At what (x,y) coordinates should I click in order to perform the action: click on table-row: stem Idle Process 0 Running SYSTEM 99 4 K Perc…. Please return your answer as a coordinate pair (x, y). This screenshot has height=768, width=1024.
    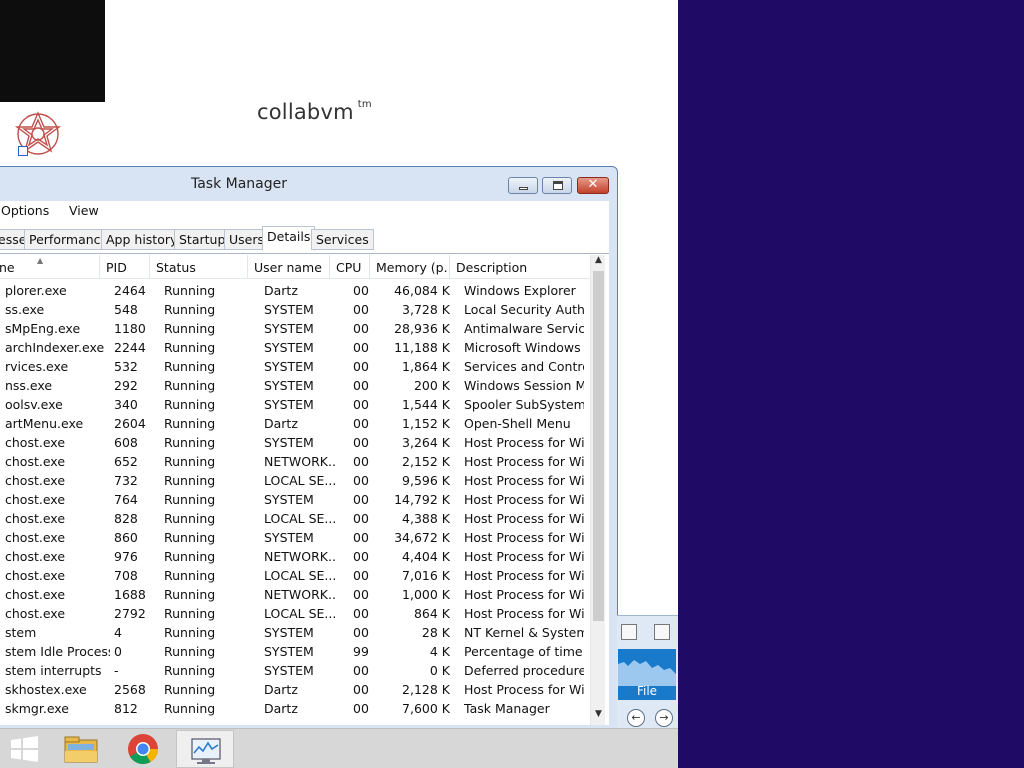
    Looking at the image, I should click on (298, 651).